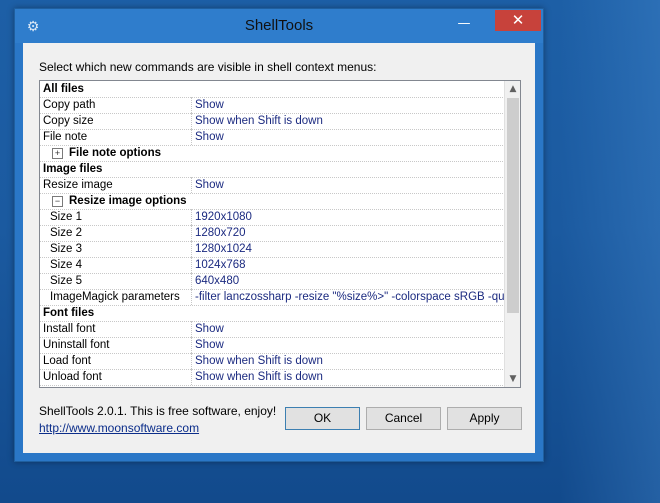 The width and height of the screenshot is (660, 503). Describe the element at coordinates (69, 313) in the screenshot. I see `category-label: Font files` at that location.